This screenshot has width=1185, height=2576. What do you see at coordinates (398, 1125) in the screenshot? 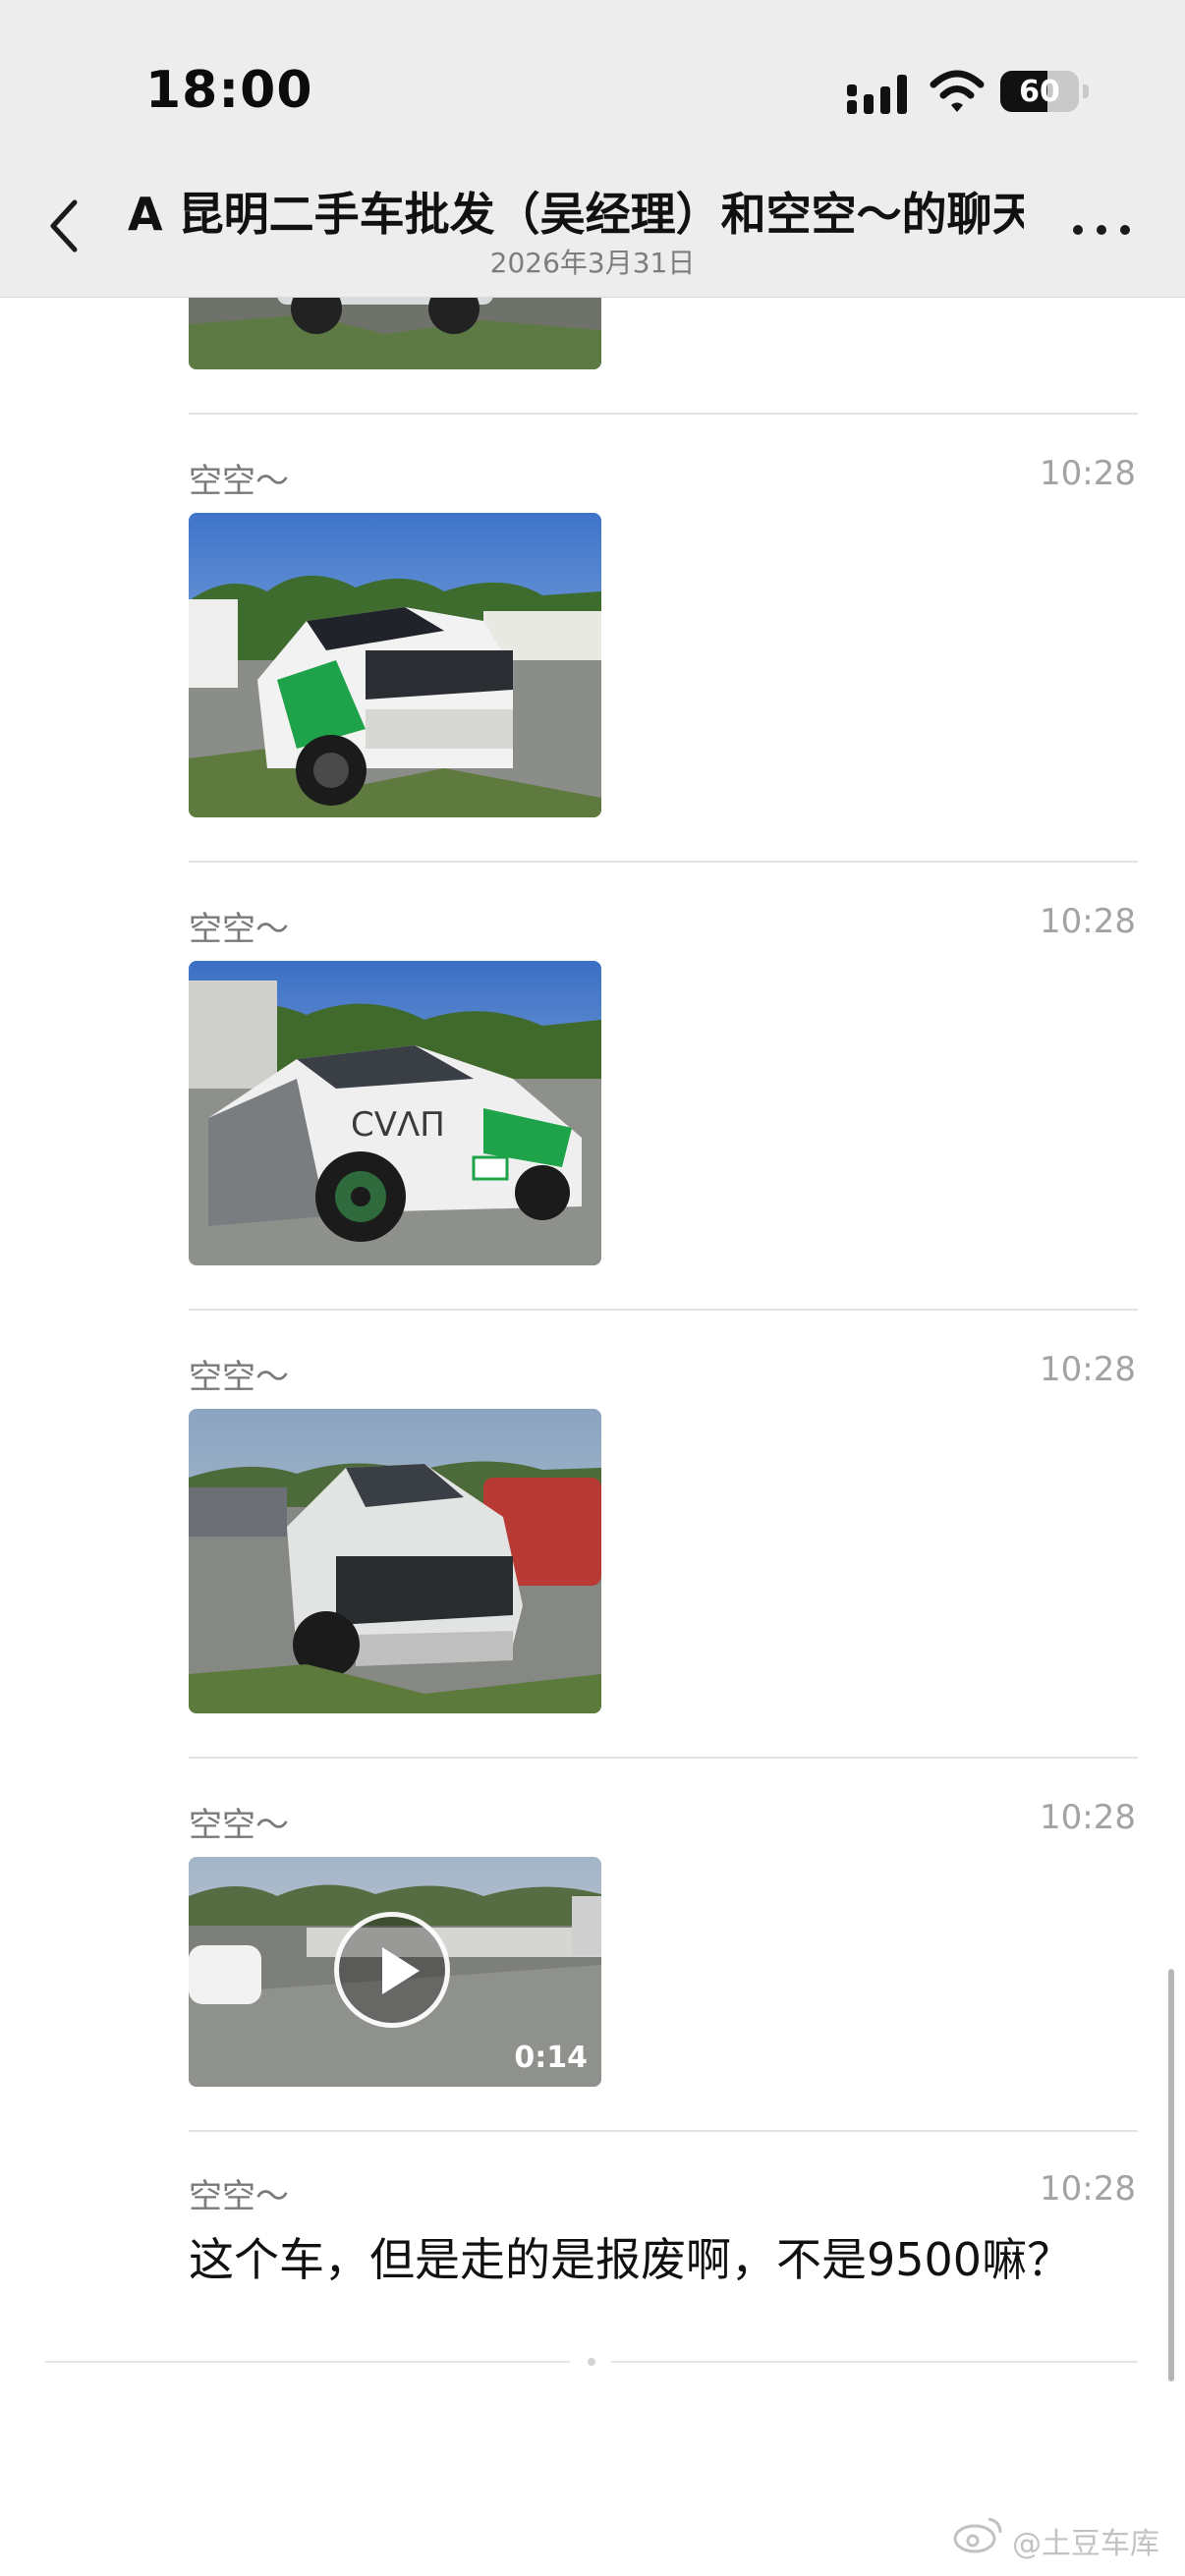
I see `svg-text: CVΛΠ` at bounding box center [398, 1125].